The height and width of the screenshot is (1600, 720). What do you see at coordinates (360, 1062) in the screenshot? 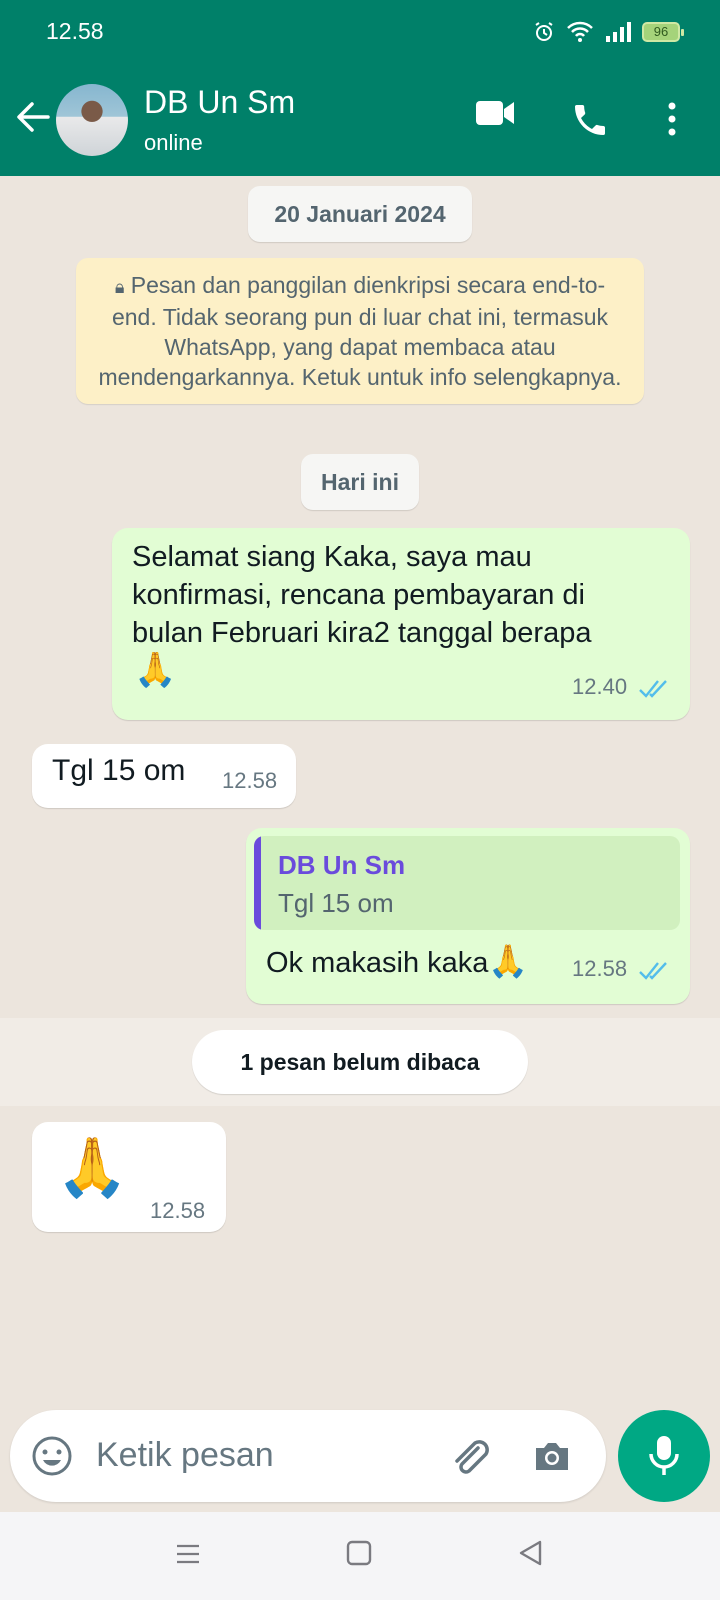
I see `unread-pill: 1 pesan belum dibaca` at bounding box center [360, 1062].